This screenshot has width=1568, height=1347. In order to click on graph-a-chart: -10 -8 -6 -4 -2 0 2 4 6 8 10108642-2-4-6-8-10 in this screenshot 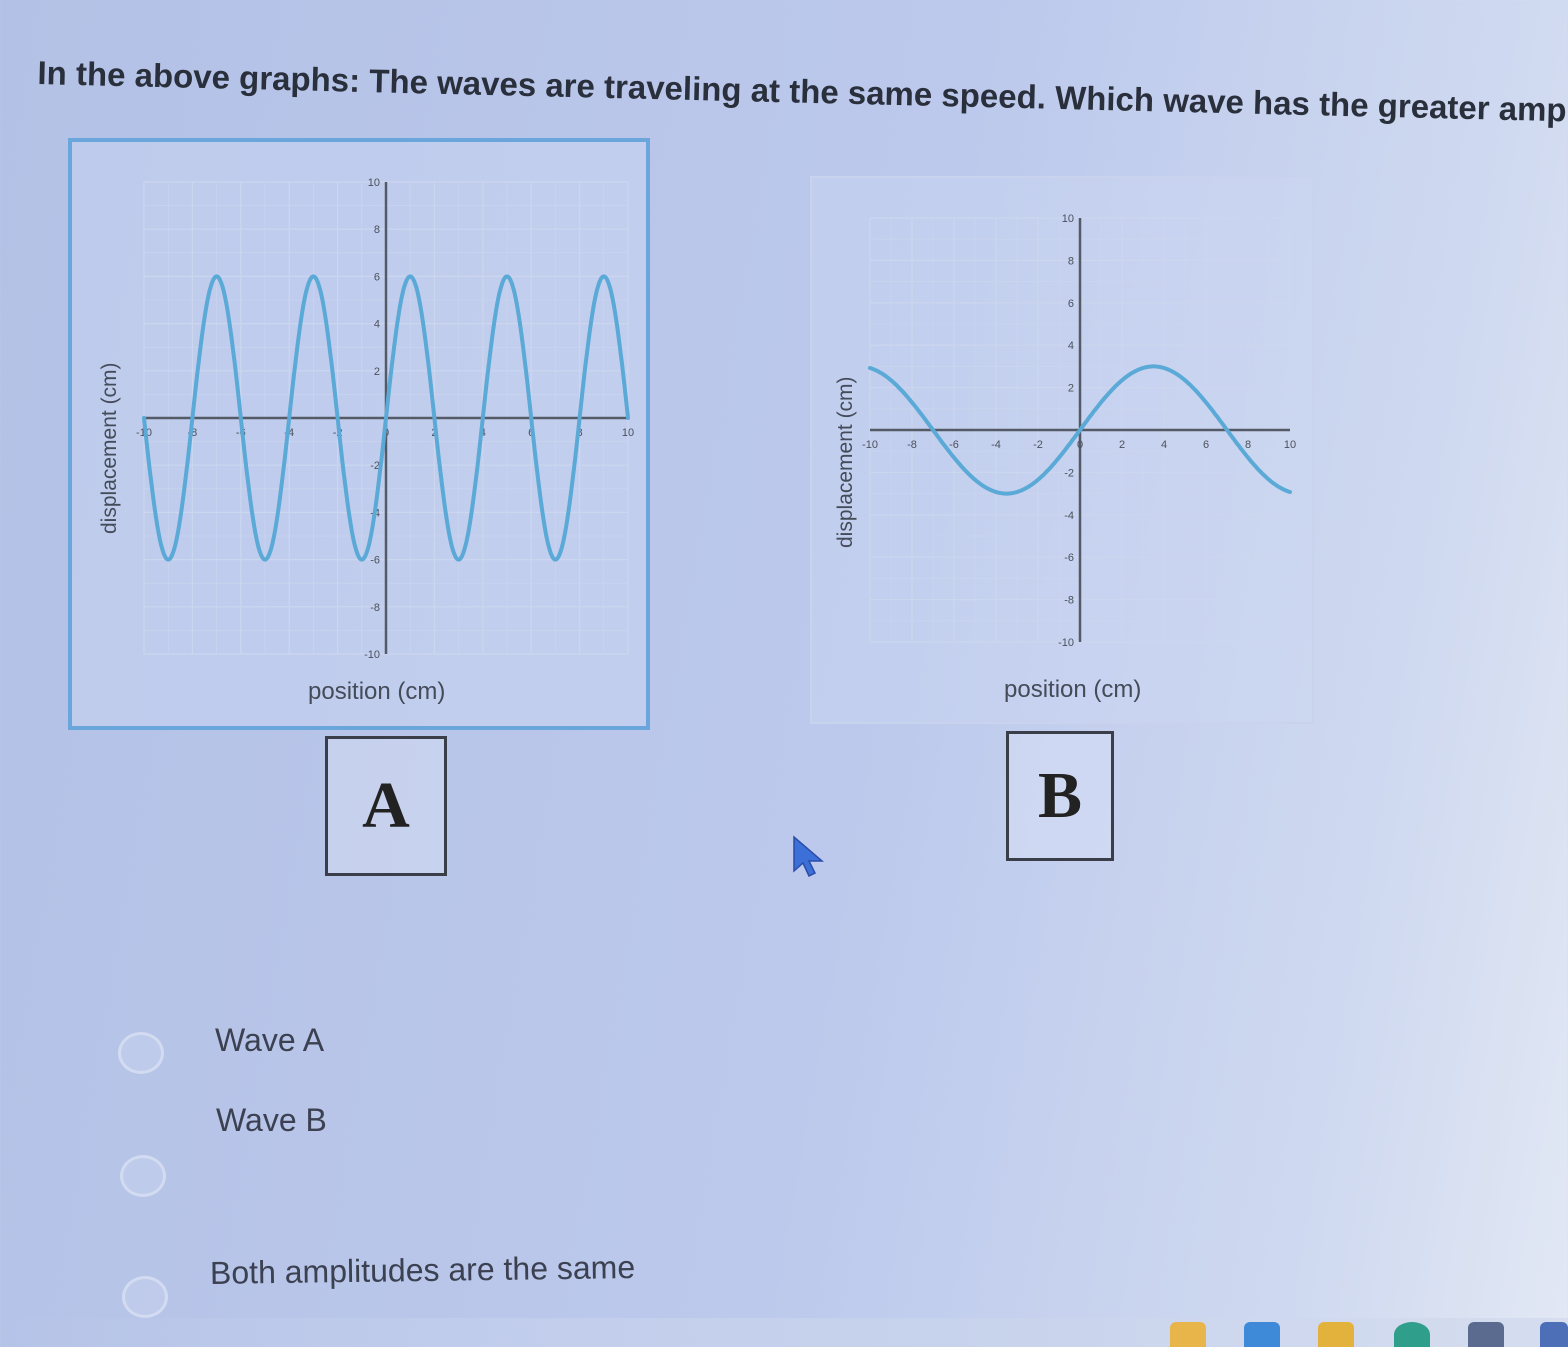, I will do `click(385, 419)`.